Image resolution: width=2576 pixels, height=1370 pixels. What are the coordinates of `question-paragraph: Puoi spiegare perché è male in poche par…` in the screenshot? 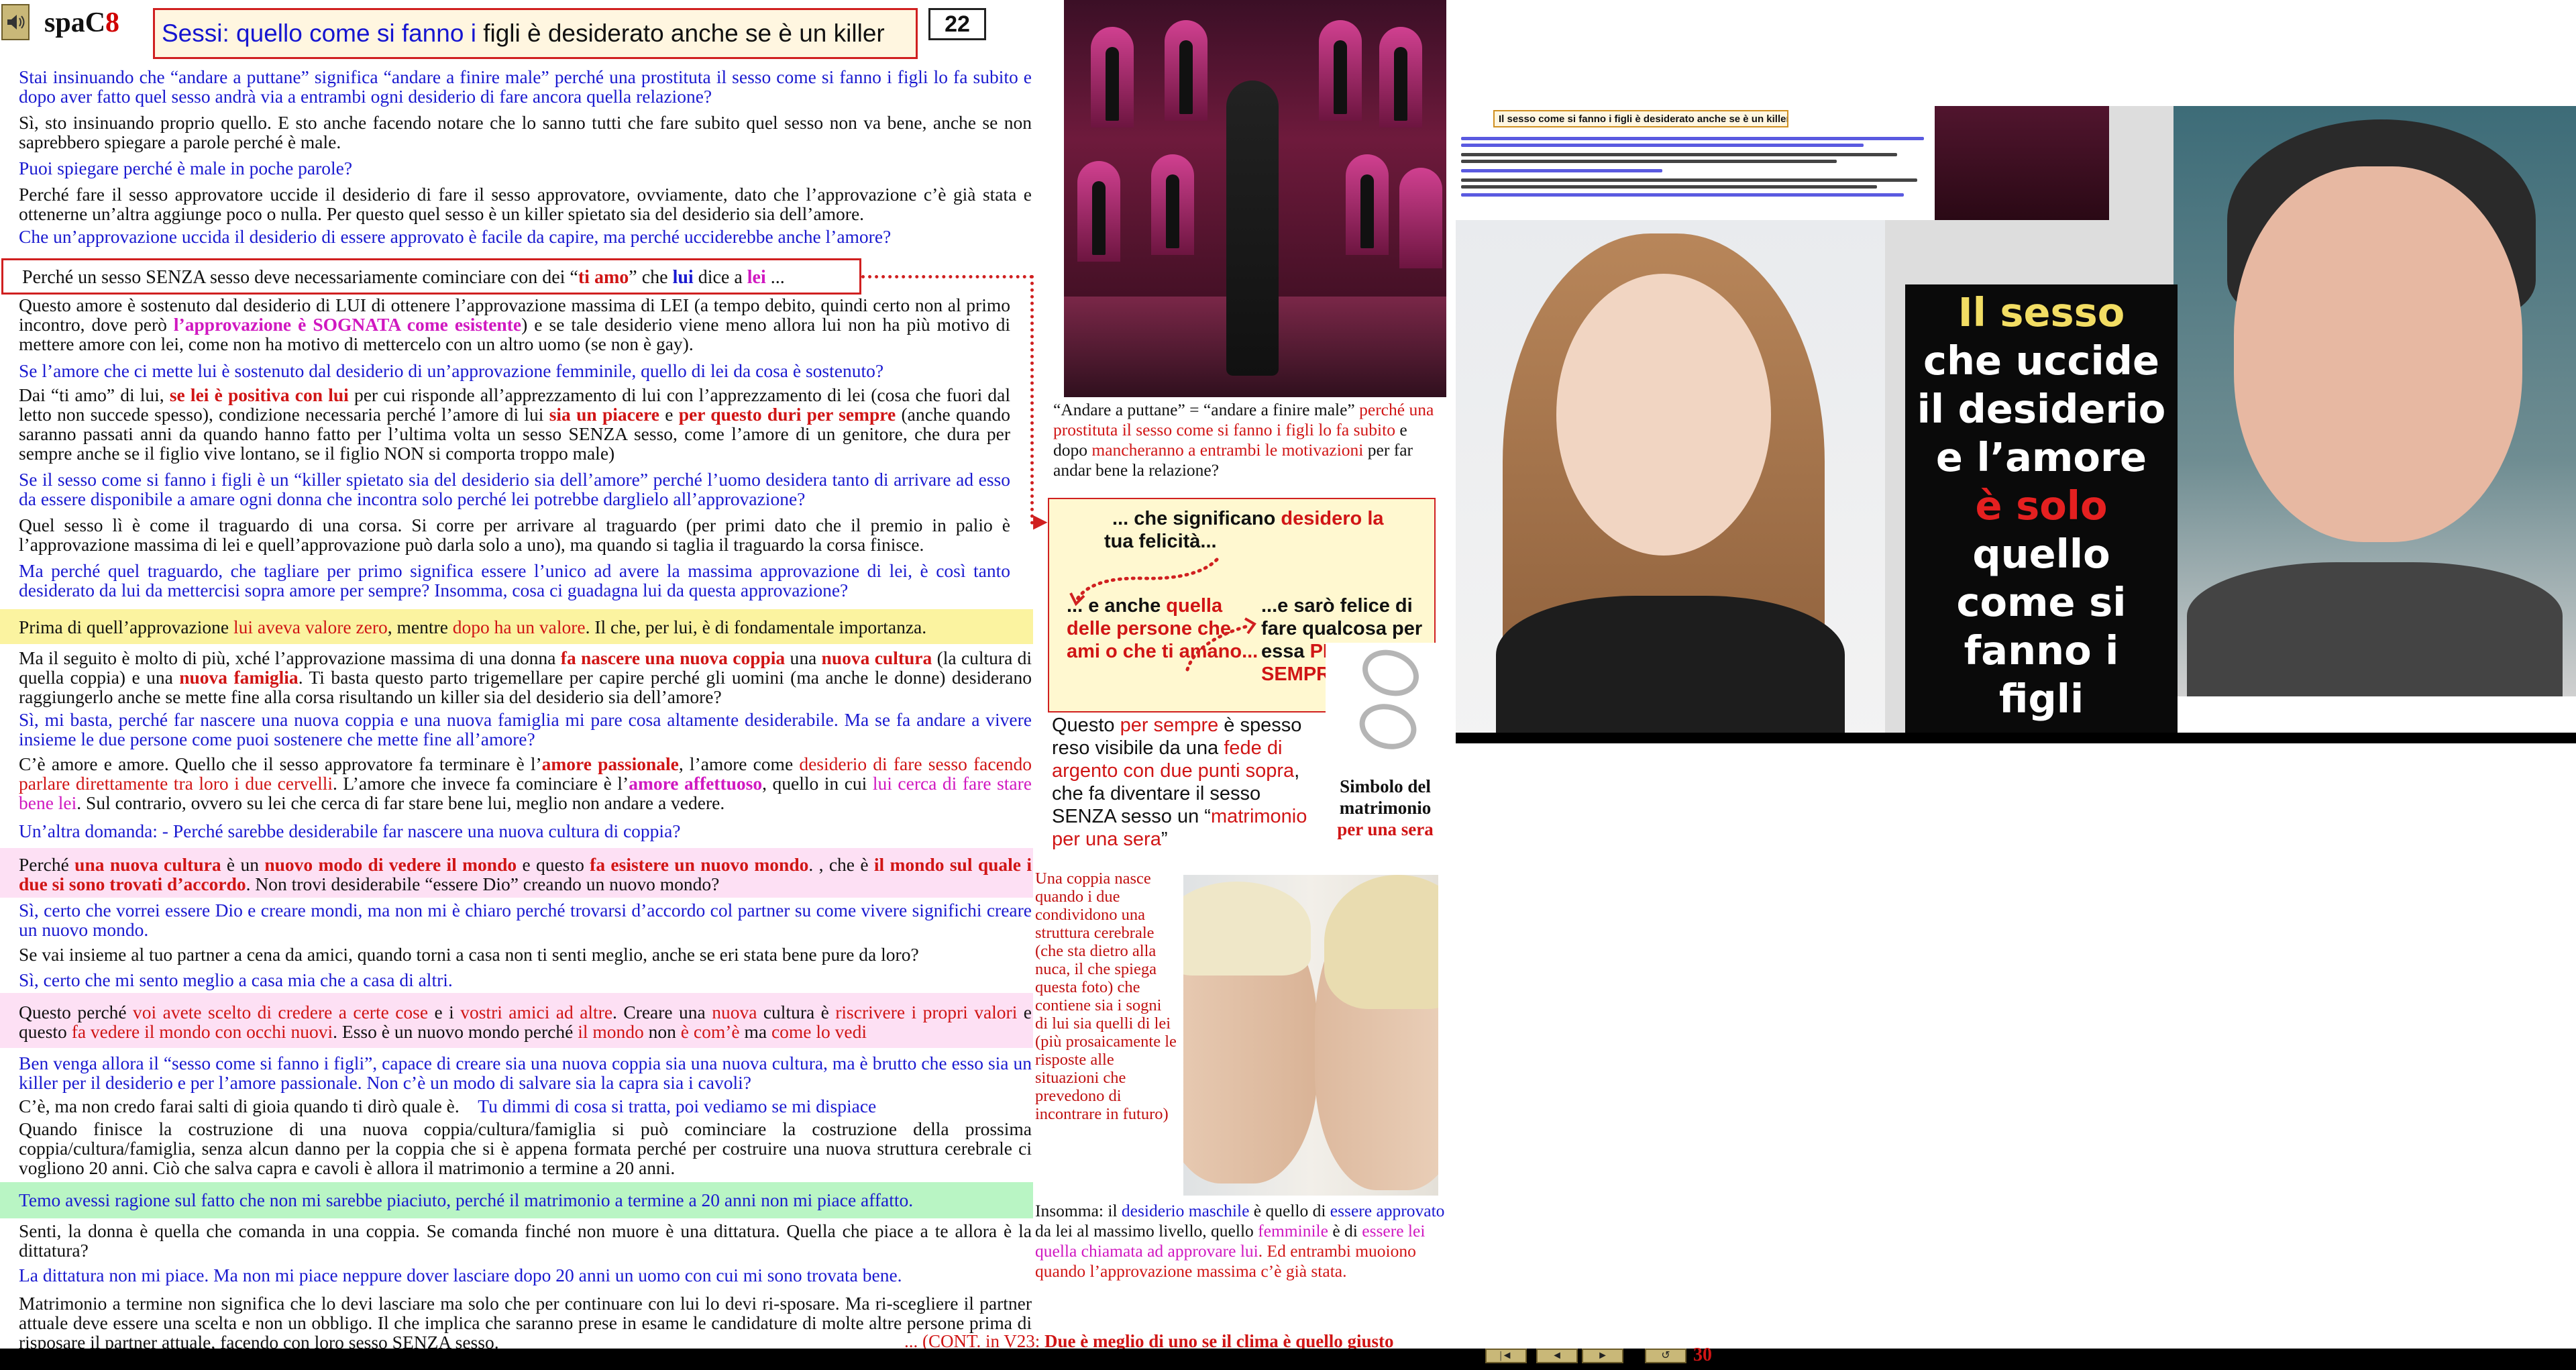 It's located at (186, 168).